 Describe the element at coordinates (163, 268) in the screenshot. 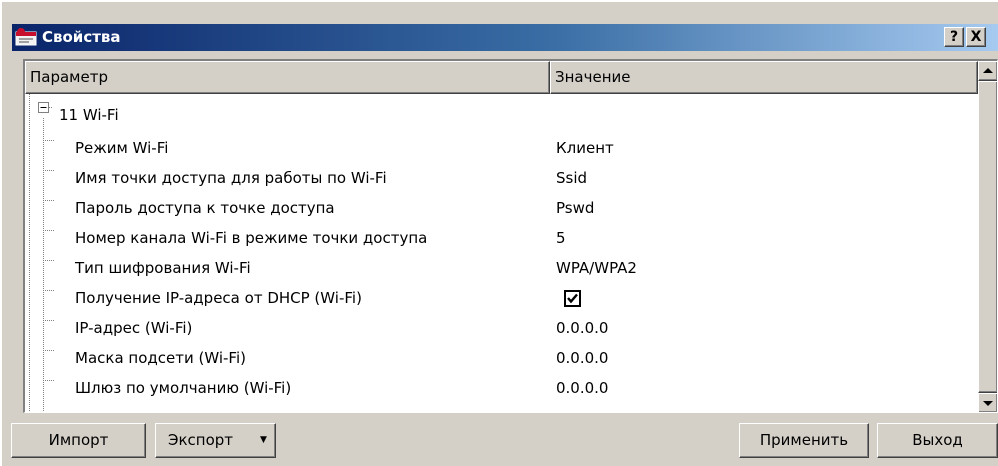

I see `row-encryption-label: Тип шифрования Wi-Fi` at that location.